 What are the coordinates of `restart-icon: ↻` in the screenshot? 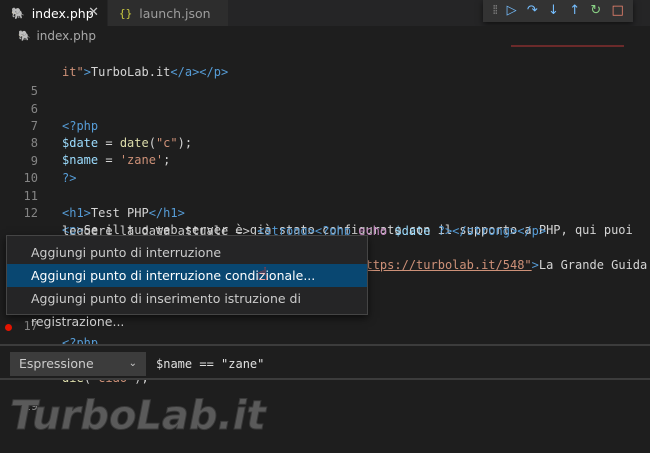 It's located at (595, 11).